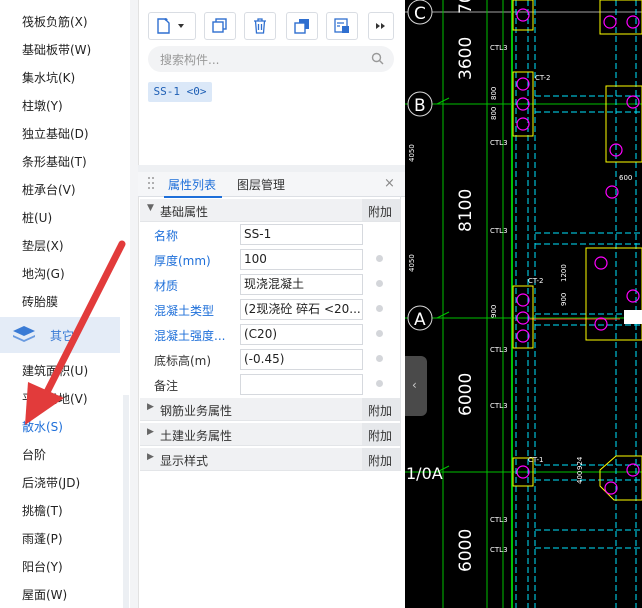  Describe the element at coordinates (613, 294) in the screenshot. I see `pile-cap` at that location.